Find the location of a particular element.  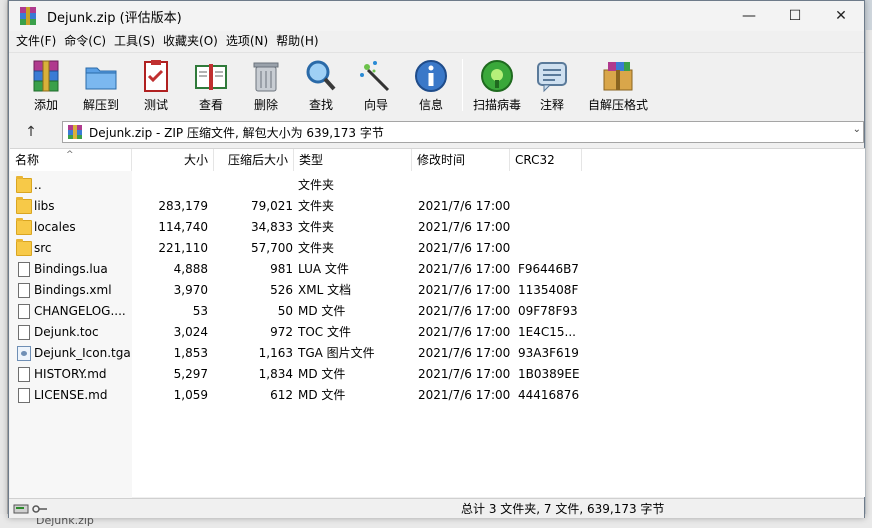

status-bar: 总计 3 文件夹, 7 文件, 639,173 字节 is located at coordinates (436, 508).